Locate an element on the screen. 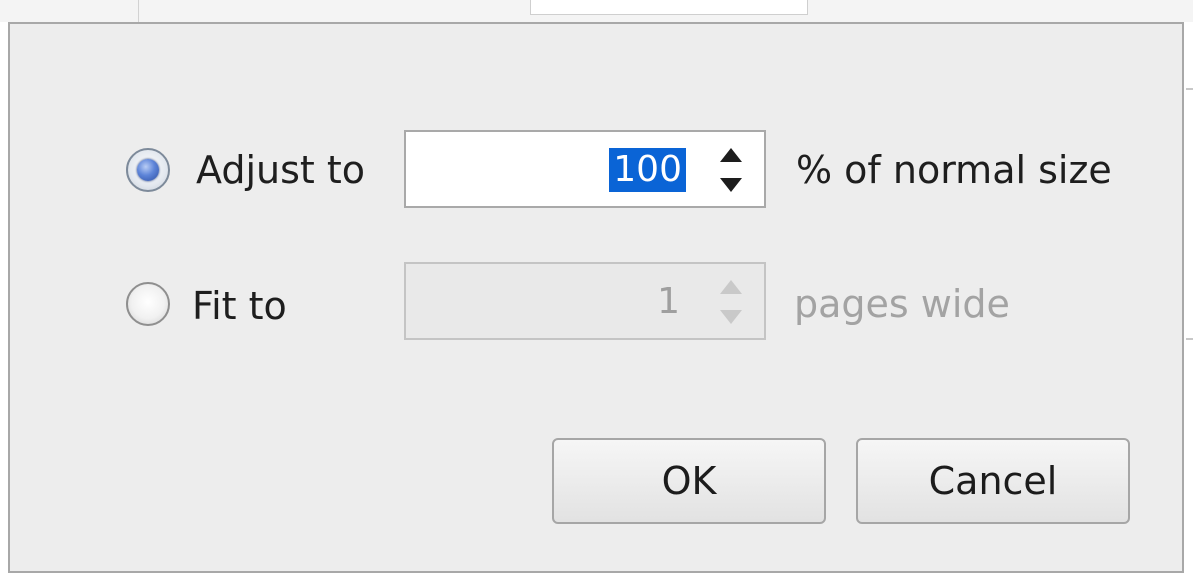  fit-to-row: Fit to 1 pages wide is located at coordinates (596, 302).